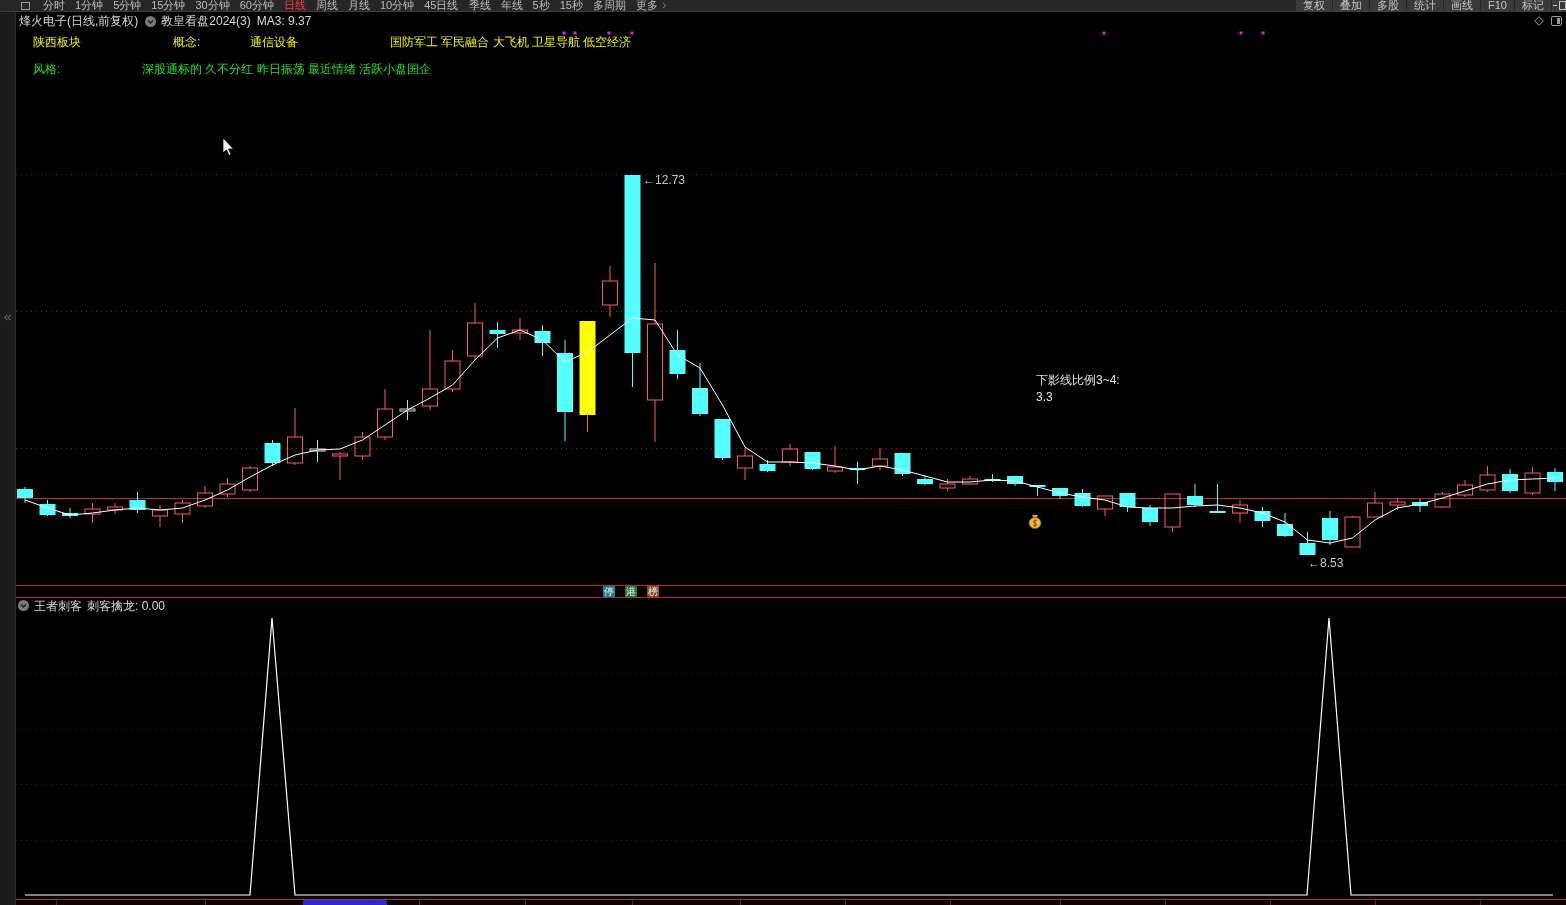 The height and width of the screenshot is (905, 1566). Describe the element at coordinates (1078, 380) in the screenshot. I see `note-title: 下影线比例3~4:` at that location.